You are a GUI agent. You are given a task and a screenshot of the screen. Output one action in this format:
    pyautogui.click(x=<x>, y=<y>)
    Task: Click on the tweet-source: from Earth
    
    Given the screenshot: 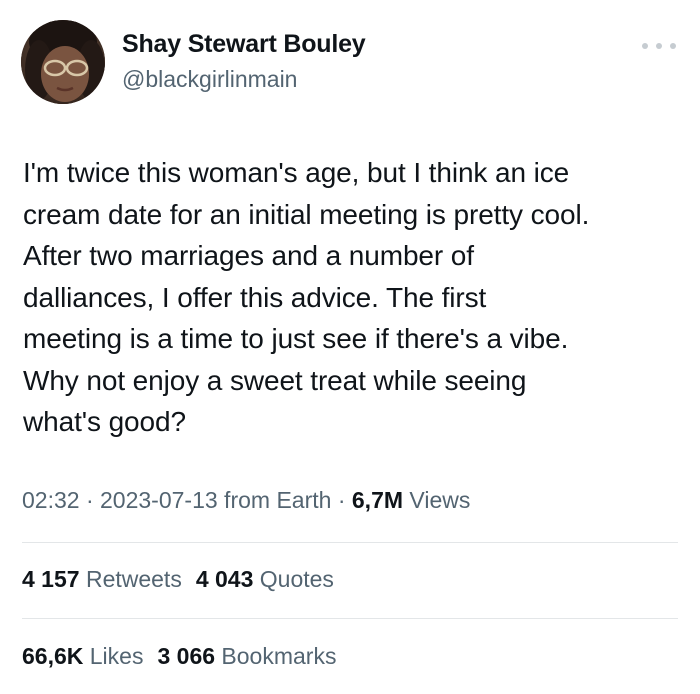 What is the action you would take?
    pyautogui.click(x=274, y=500)
    